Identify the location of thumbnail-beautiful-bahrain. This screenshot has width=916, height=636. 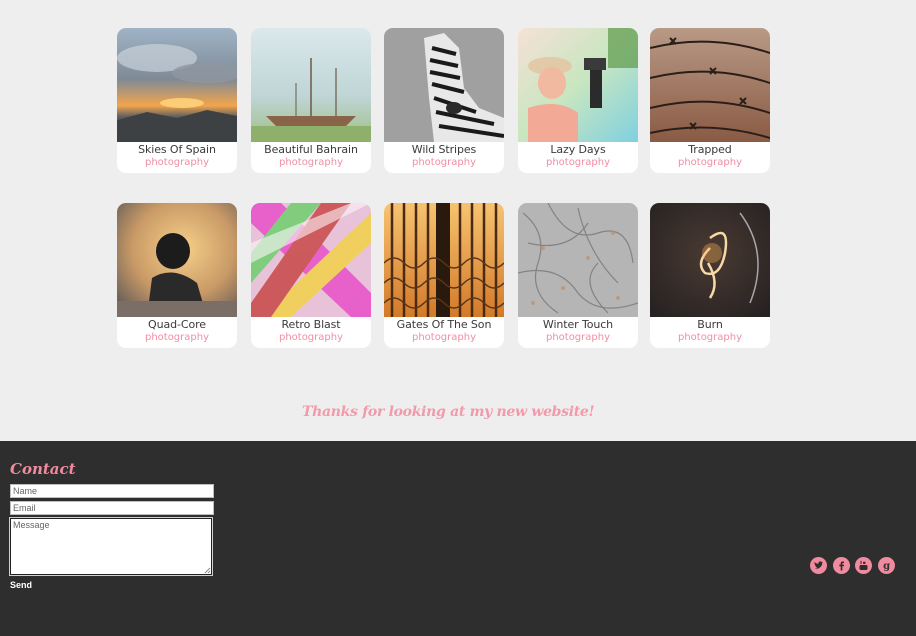
(311, 85).